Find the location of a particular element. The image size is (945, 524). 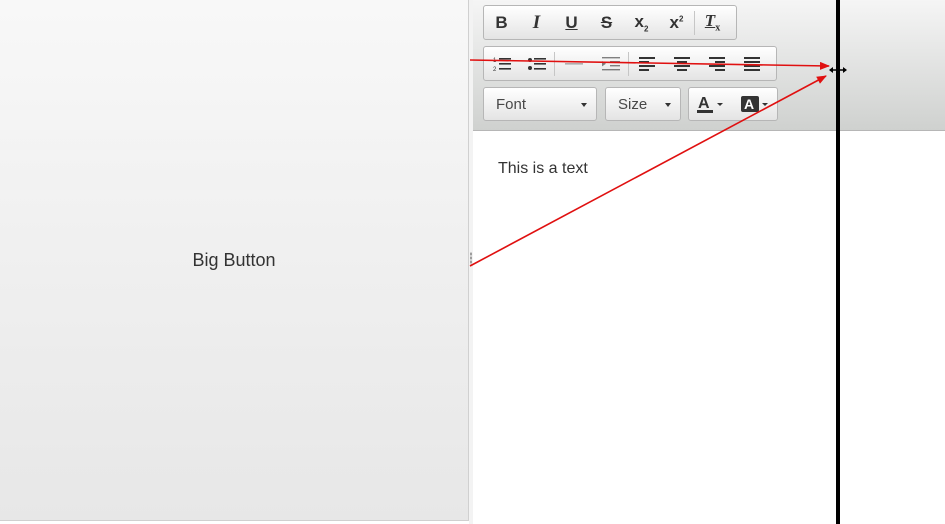

annotation-arrow-horizontal is located at coordinates (649, 64).